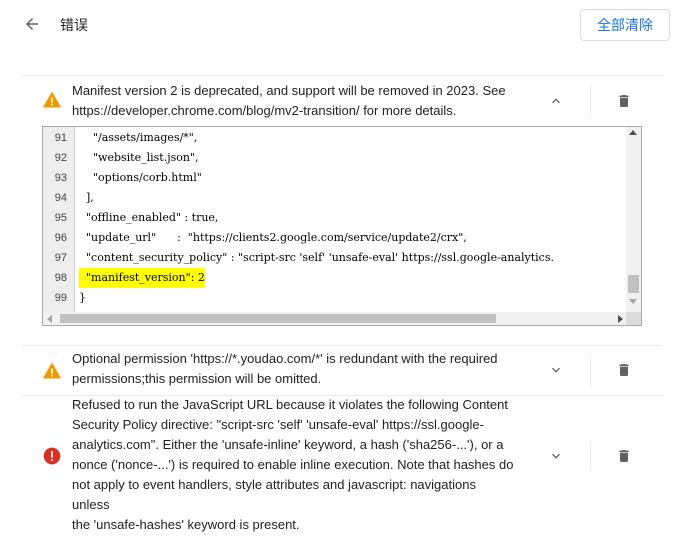 This screenshot has width=681, height=560. What do you see at coordinates (140, 177) in the screenshot?
I see `code-text: "options/corb.html"` at bounding box center [140, 177].